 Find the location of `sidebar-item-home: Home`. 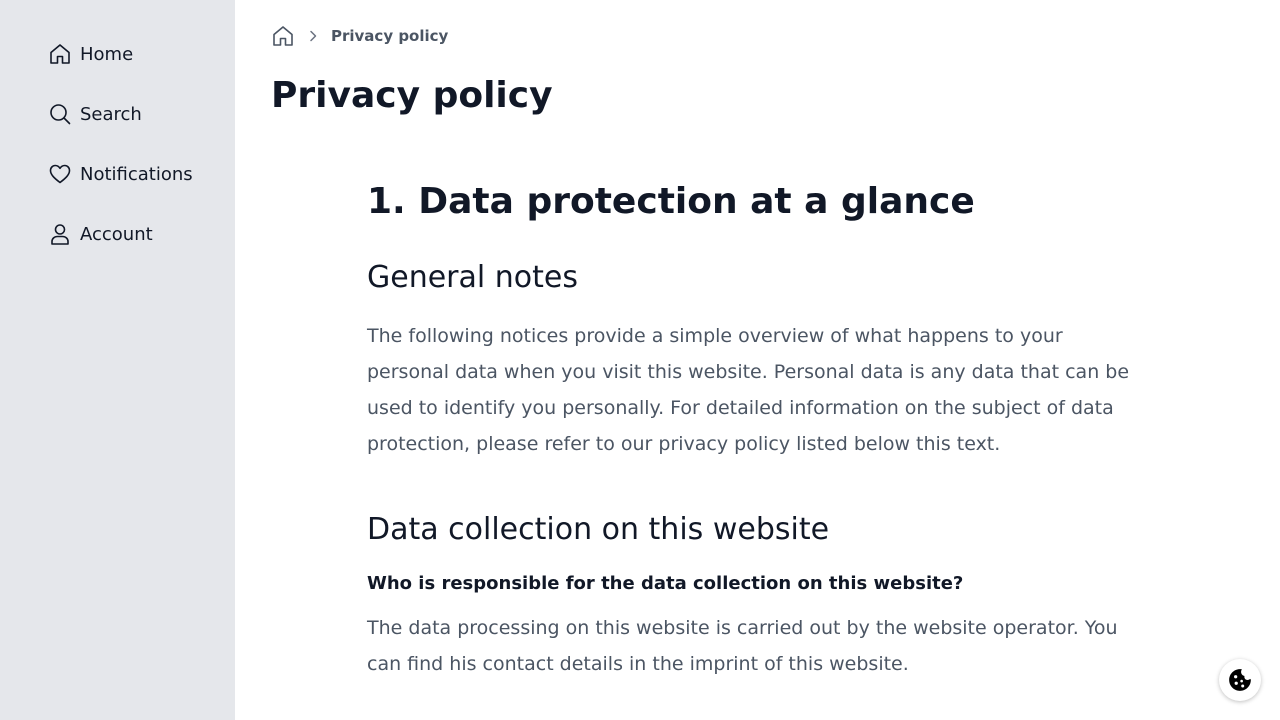

sidebar-item-home: Home is located at coordinates (90, 54).